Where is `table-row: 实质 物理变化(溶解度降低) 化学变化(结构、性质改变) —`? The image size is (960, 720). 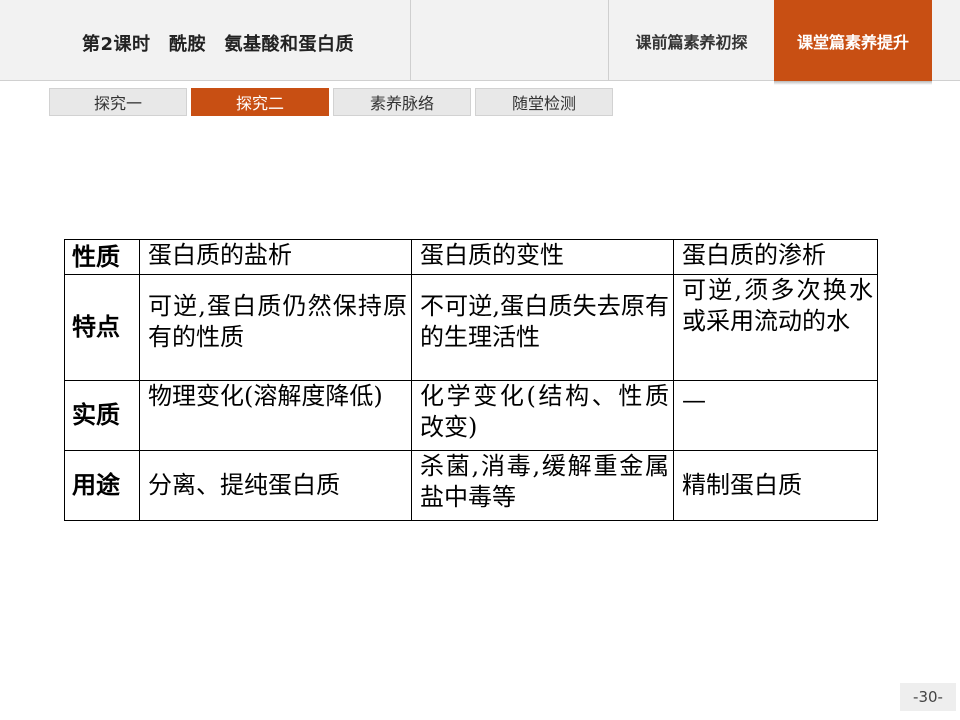
table-row: 实质 物理变化(溶解度降低) 化学变化(结构、性质改变) — is located at coordinates (471, 415).